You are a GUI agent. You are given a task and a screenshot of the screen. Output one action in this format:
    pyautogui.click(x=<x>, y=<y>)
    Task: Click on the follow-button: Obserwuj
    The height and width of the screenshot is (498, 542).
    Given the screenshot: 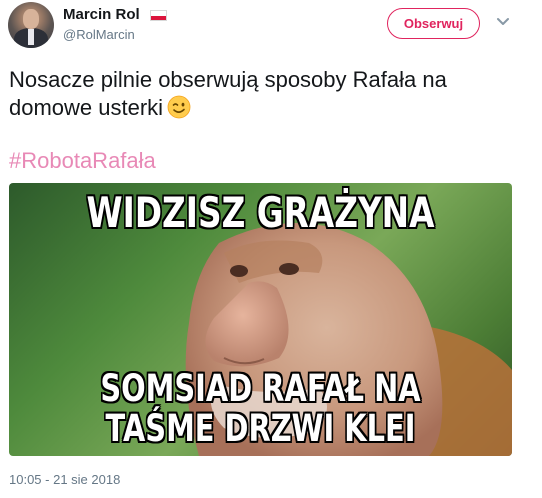 What is the action you would take?
    pyautogui.click(x=433, y=23)
    